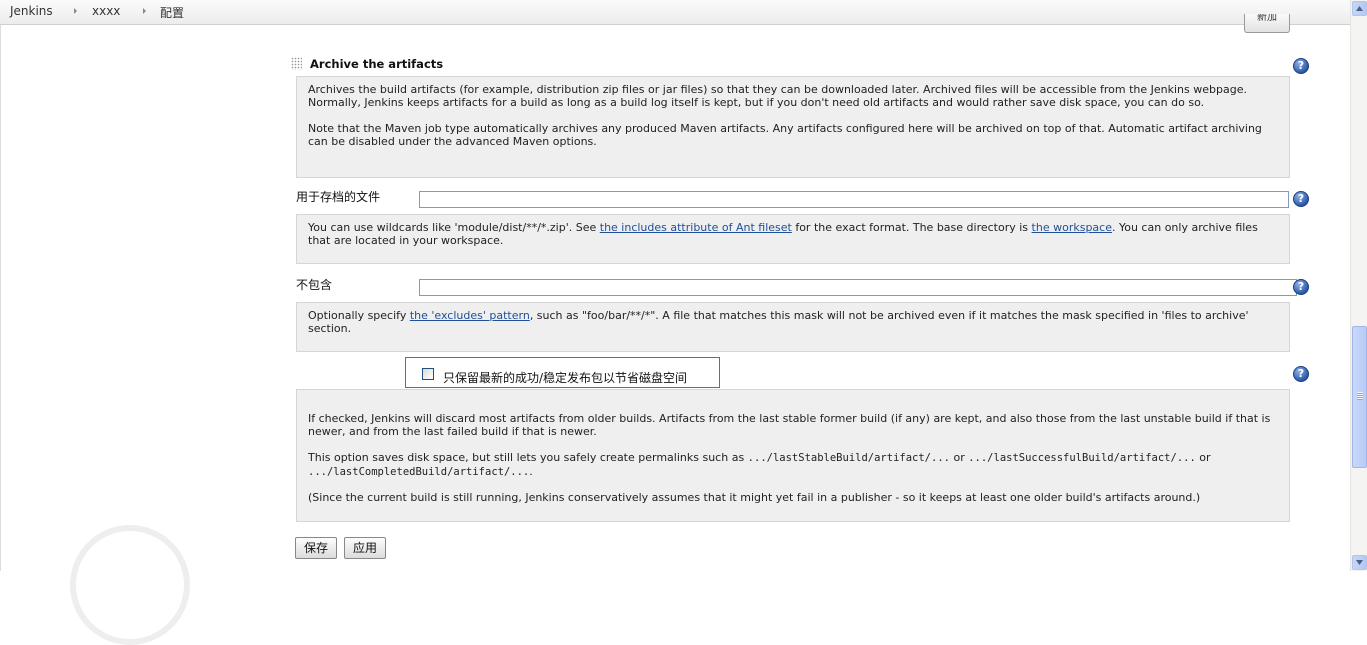  Describe the element at coordinates (428, 374) in the screenshot. I see `keep-latest-checkbox` at that location.